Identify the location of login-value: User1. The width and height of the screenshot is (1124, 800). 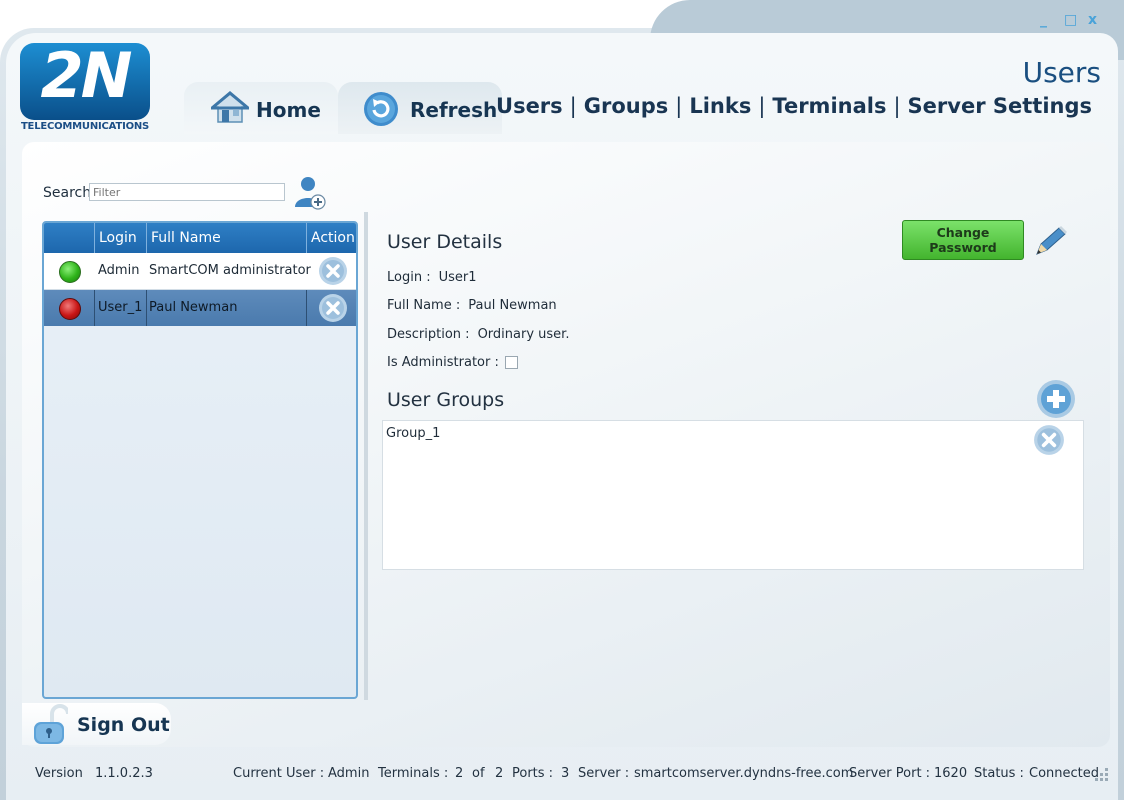
(457, 277).